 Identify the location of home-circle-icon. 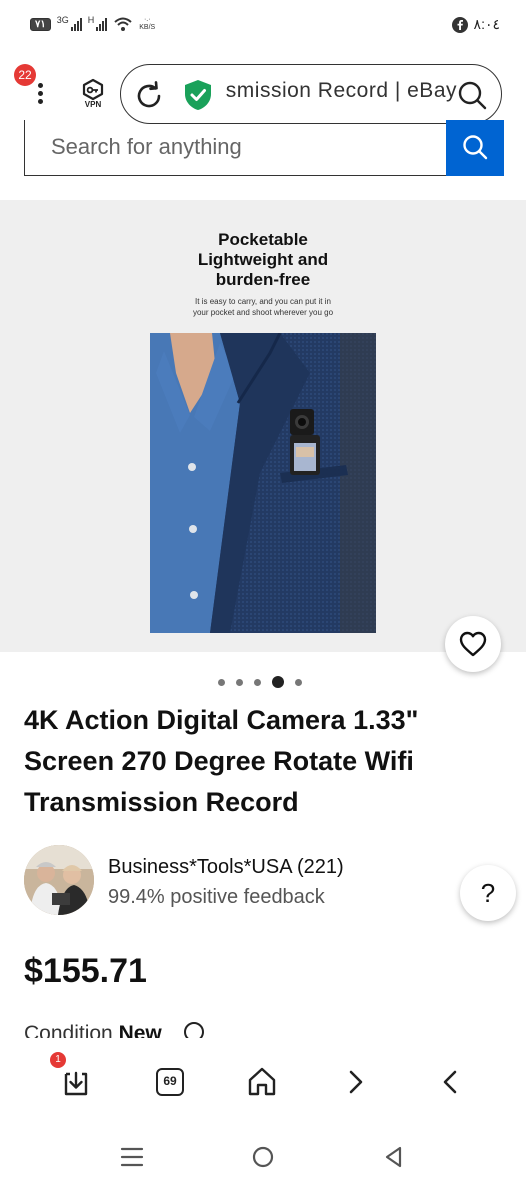
(263, 1157).